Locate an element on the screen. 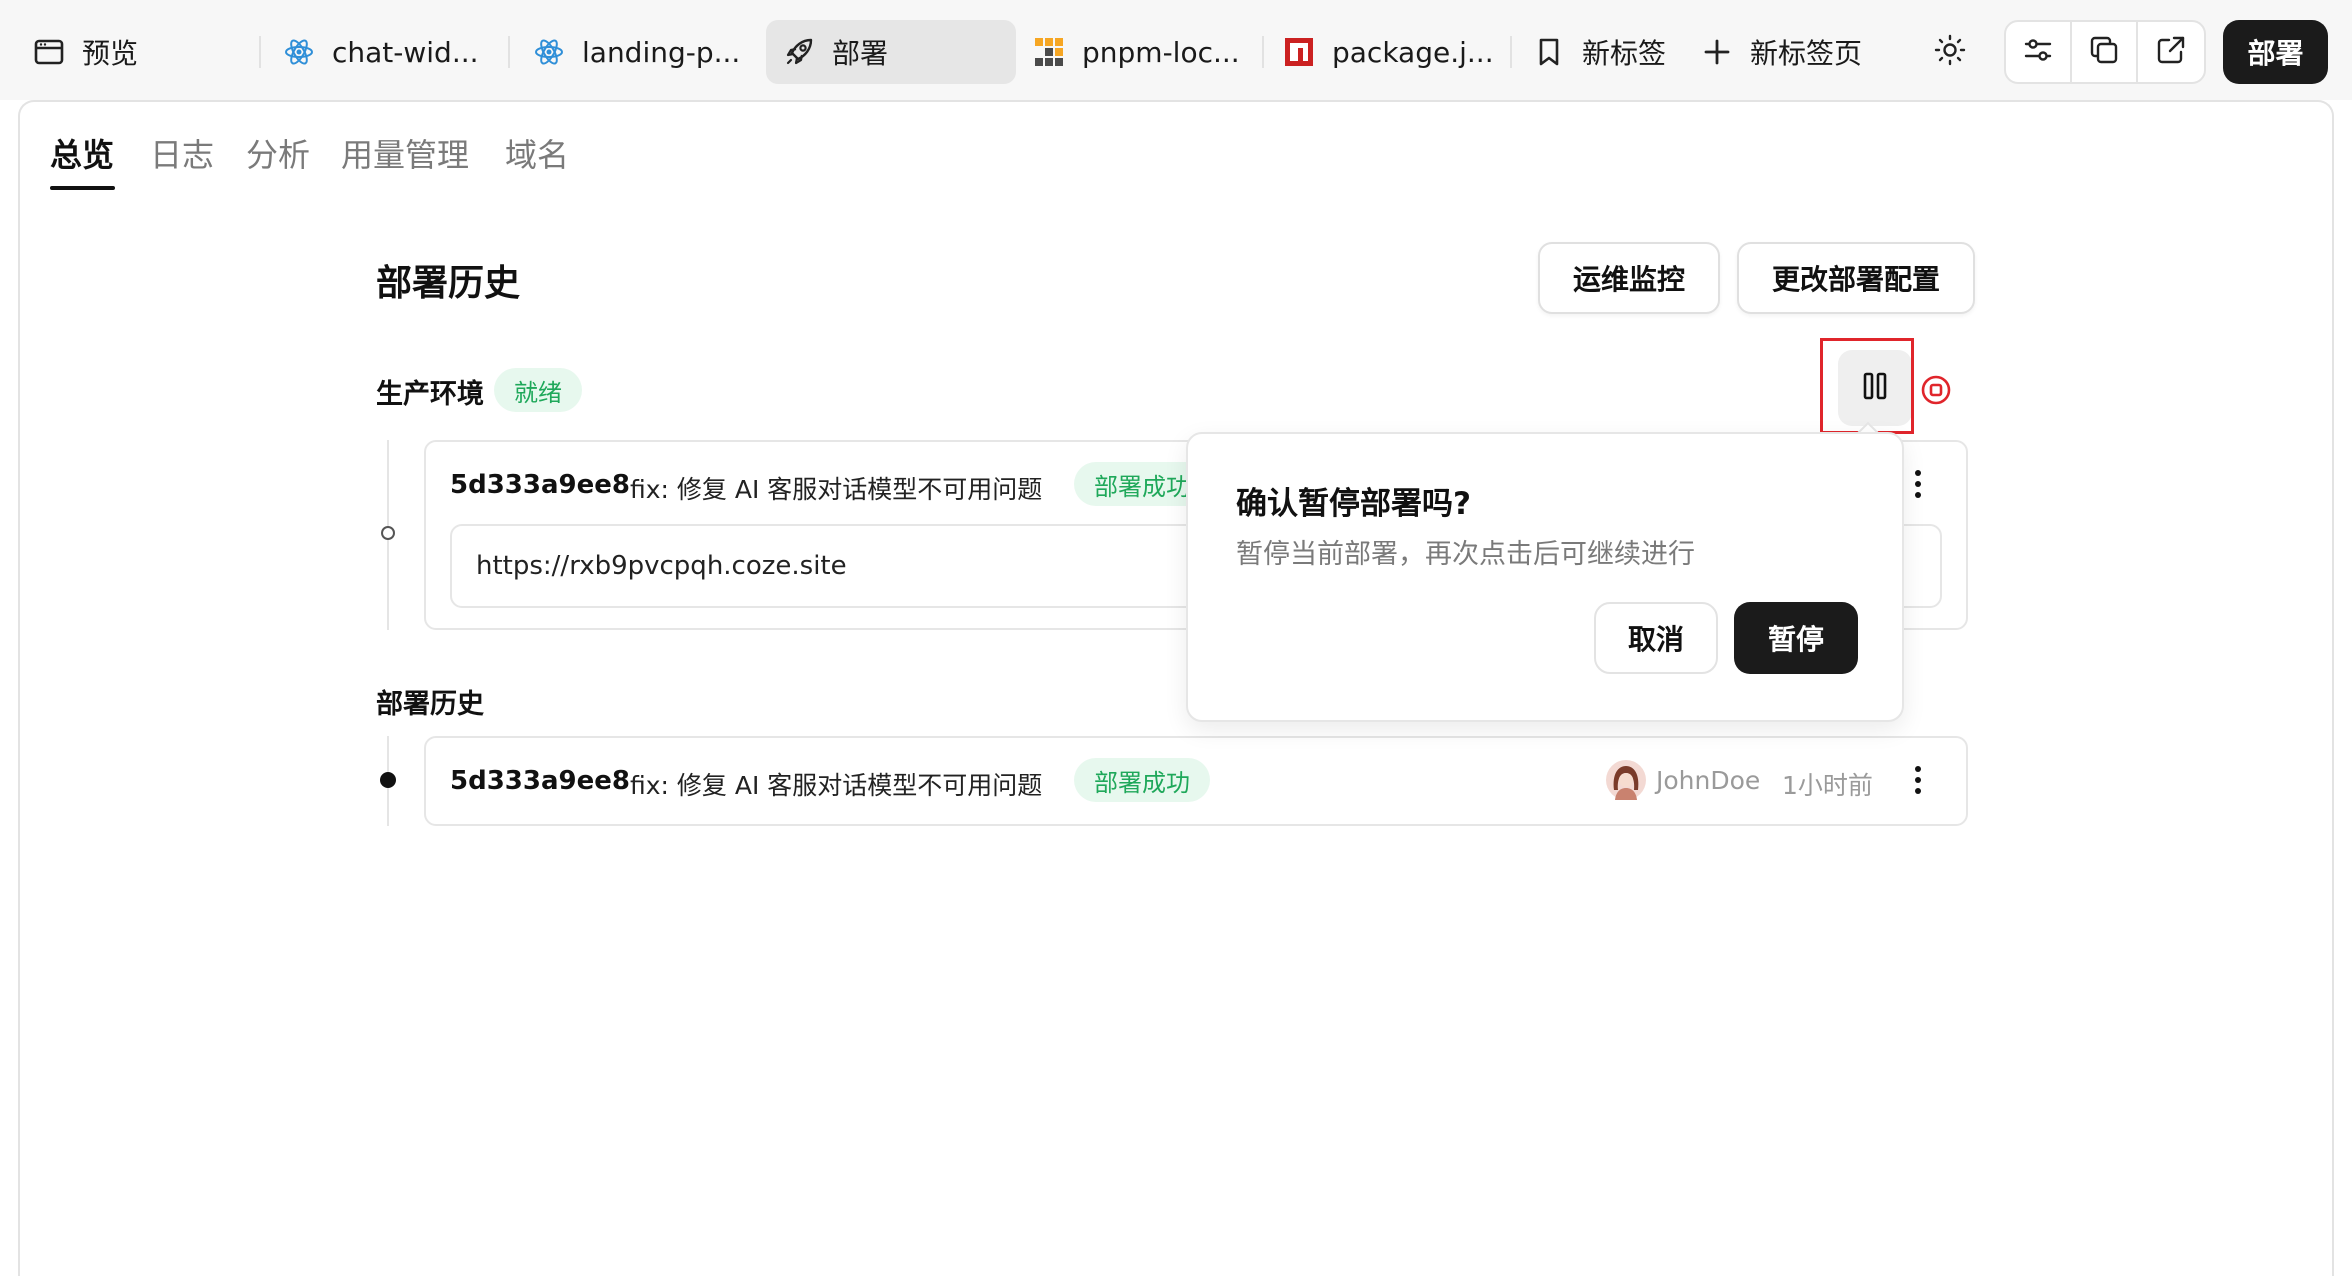 This screenshot has height=1276, width=2352. tab-new-bookmark: 新标签 is located at coordinates (1599, 52).